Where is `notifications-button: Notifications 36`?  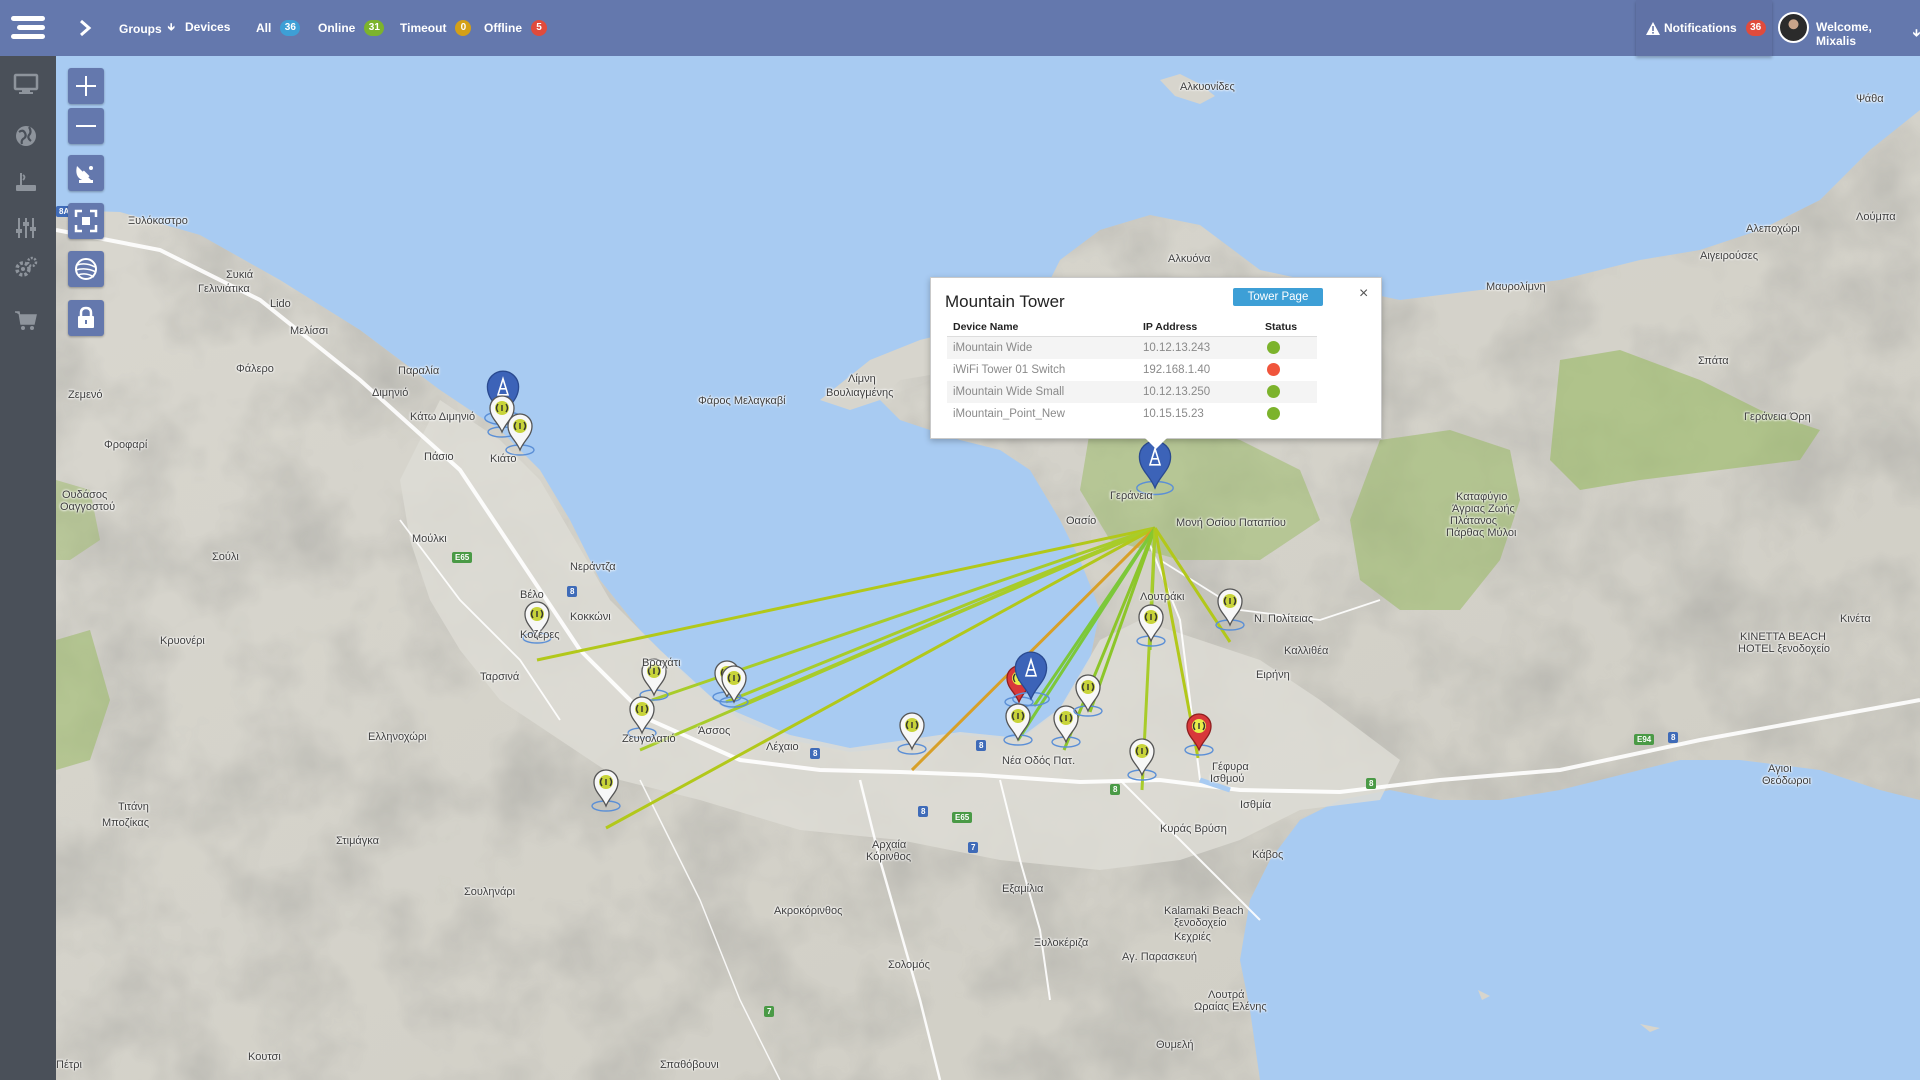 notifications-button: Notifications 36 is located at coordinates (1704, 28).